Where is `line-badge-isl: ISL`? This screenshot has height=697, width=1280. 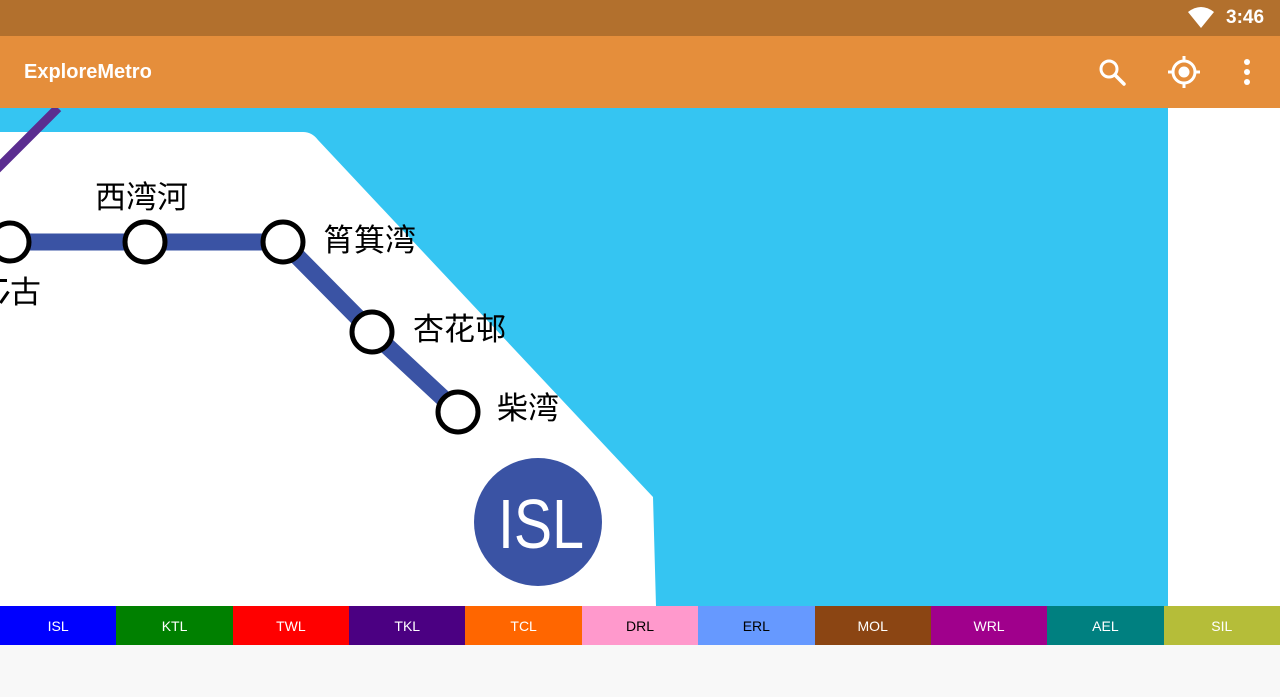
line-badge-isl: ISL is located at coordinates (538, 522).